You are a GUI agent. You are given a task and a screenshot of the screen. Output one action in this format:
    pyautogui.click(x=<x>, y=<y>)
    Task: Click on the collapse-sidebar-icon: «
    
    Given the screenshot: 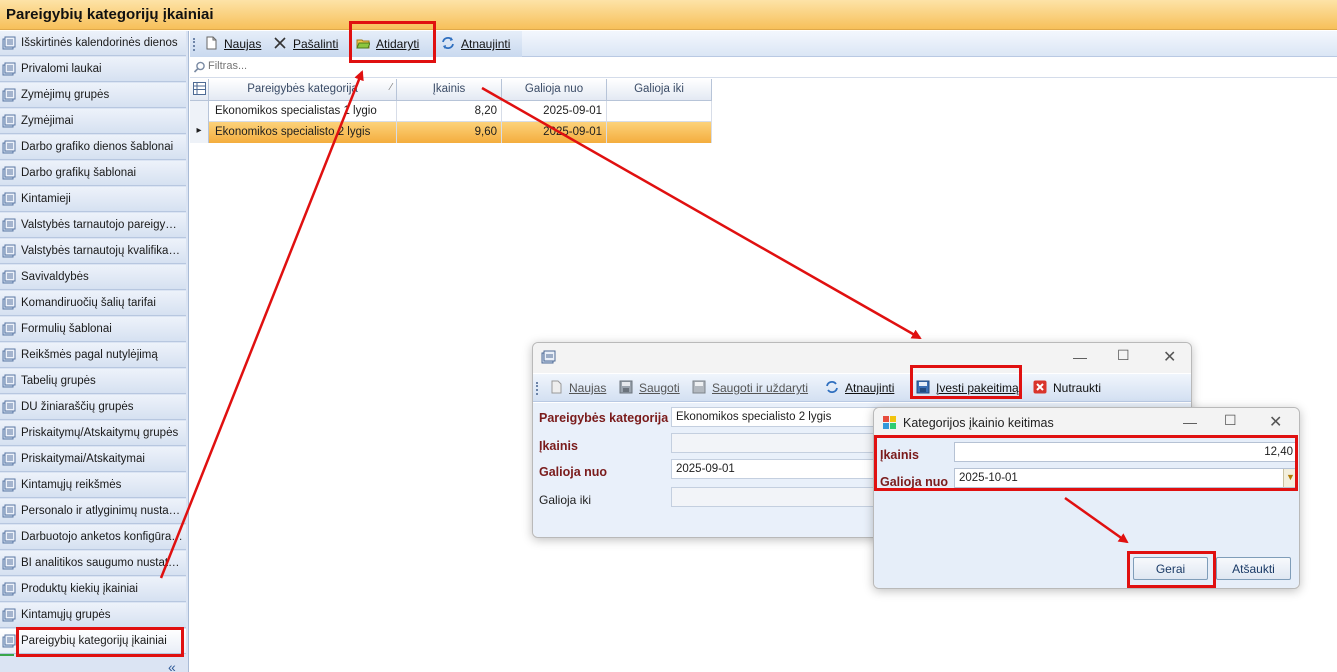 What is the action you would take?
    pyautogui.click(x=172, y=665)
    